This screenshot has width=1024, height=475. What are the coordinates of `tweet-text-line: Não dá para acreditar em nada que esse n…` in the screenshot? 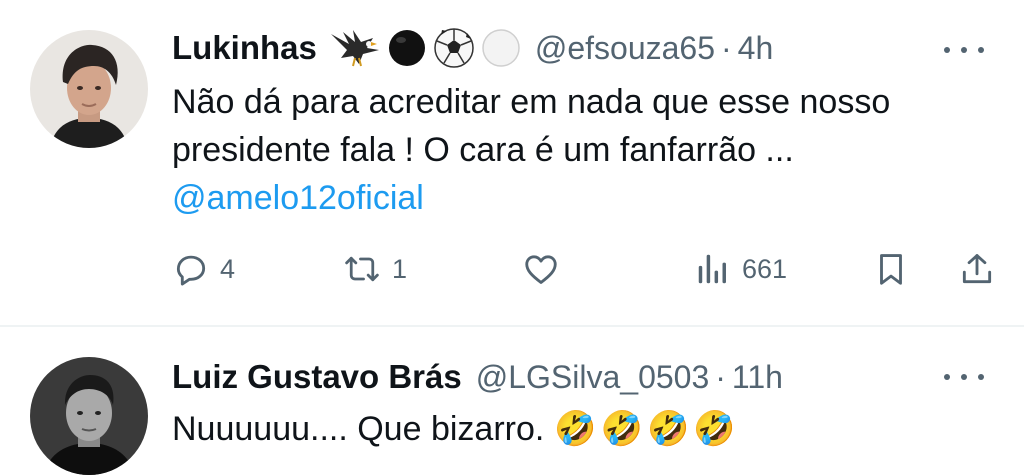 It's located at (531, 102).